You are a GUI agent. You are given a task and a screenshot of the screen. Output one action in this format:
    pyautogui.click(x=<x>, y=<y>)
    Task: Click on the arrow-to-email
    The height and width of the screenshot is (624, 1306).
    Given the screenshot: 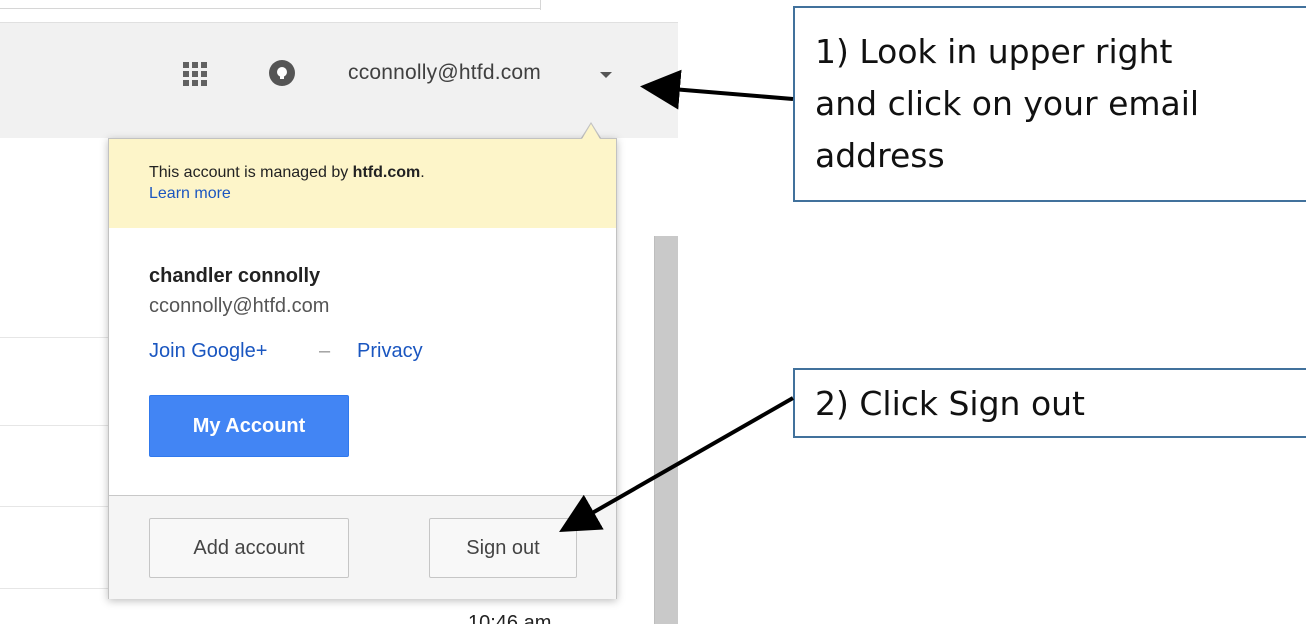 What is the action you would take?
    pyautogui.click(x=717, y=89)
    